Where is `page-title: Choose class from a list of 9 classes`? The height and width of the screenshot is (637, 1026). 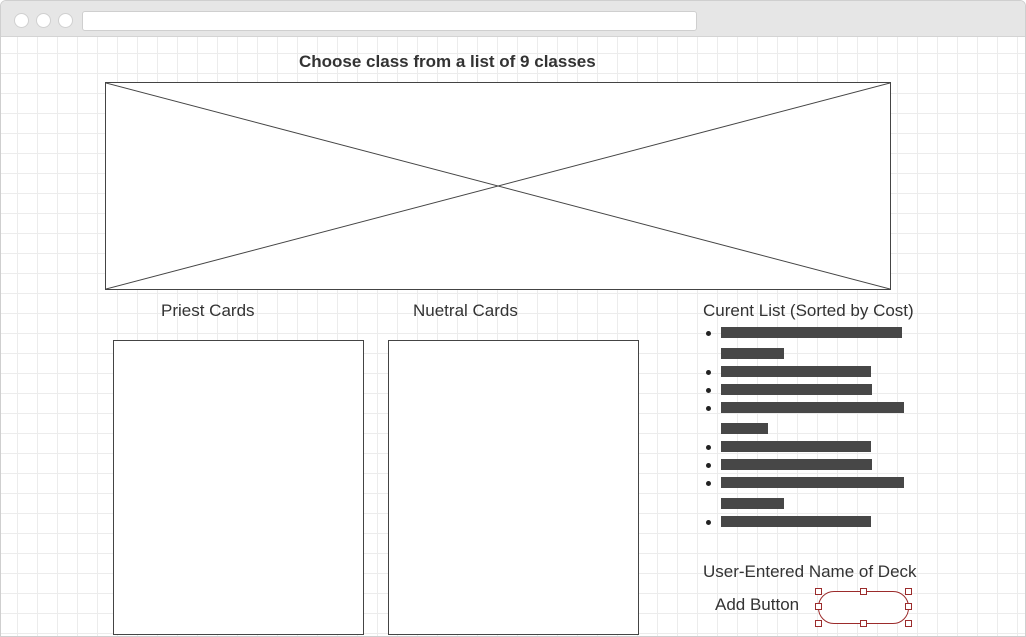 page-title: Choose class from a list of 9 classes is located at coordinates (447, 61).